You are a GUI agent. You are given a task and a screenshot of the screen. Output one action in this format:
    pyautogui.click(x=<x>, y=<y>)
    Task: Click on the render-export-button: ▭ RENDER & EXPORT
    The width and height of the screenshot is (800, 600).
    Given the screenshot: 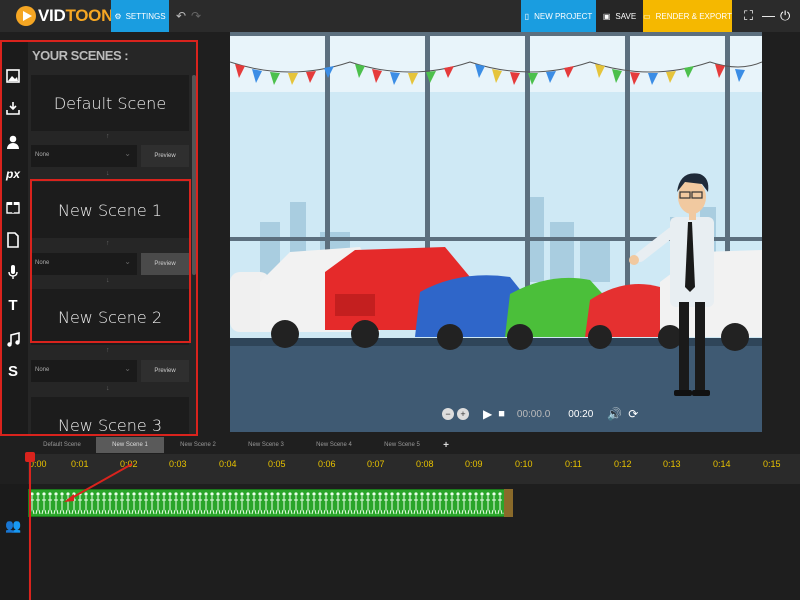 What is the action you would take?
    pyautogui.click(x=687, y=16)
    